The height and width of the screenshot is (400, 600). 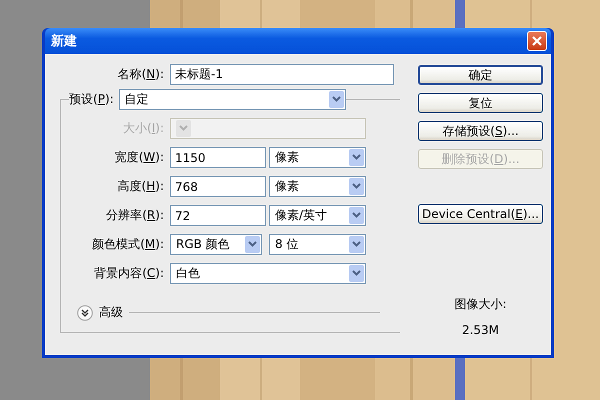 What do you see at coordinates (216, 244) in the screenshot?
I see `dropdown: RGB 颜色` at bounding box center [216, 244].